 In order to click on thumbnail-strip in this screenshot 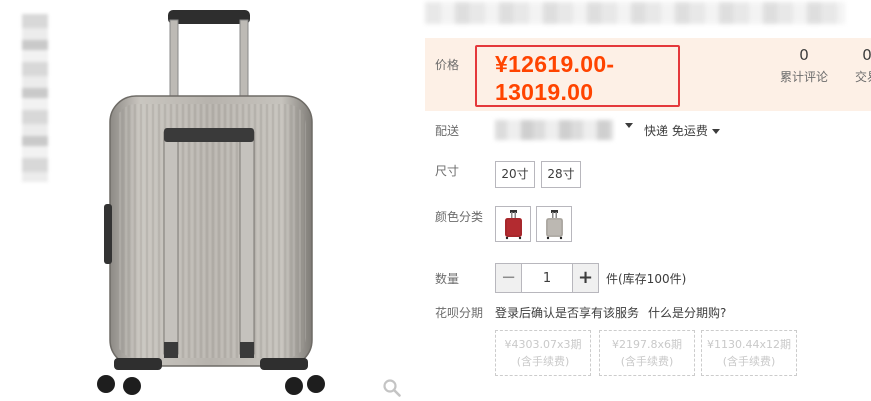, I will do `click(35, 98)`.